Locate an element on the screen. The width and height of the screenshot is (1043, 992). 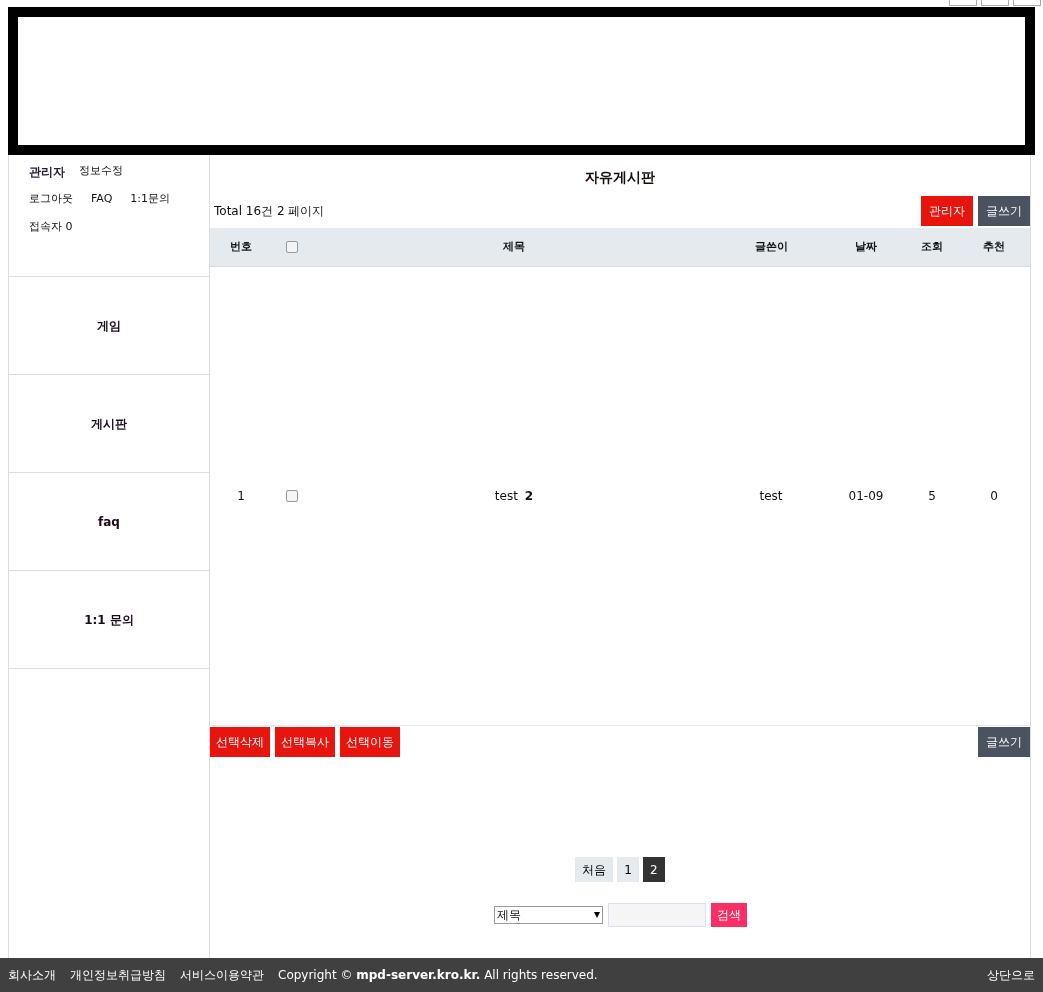
column-header: 번호 is located at coordinates (241, 246).